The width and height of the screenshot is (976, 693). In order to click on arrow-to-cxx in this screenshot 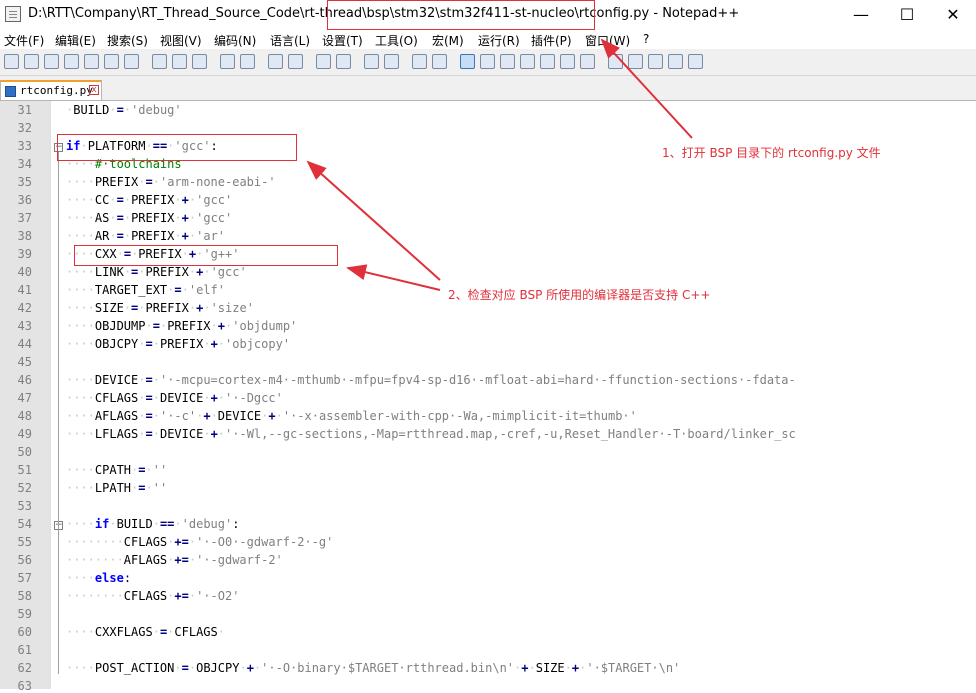, I will do `click(393, 277)`.